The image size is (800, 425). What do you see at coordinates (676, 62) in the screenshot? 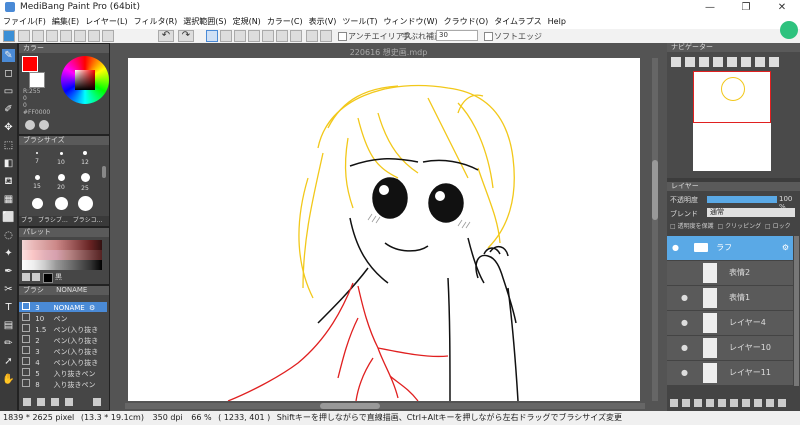
I see `nav-zoom-in-icon` at bounding box center [676, 62].